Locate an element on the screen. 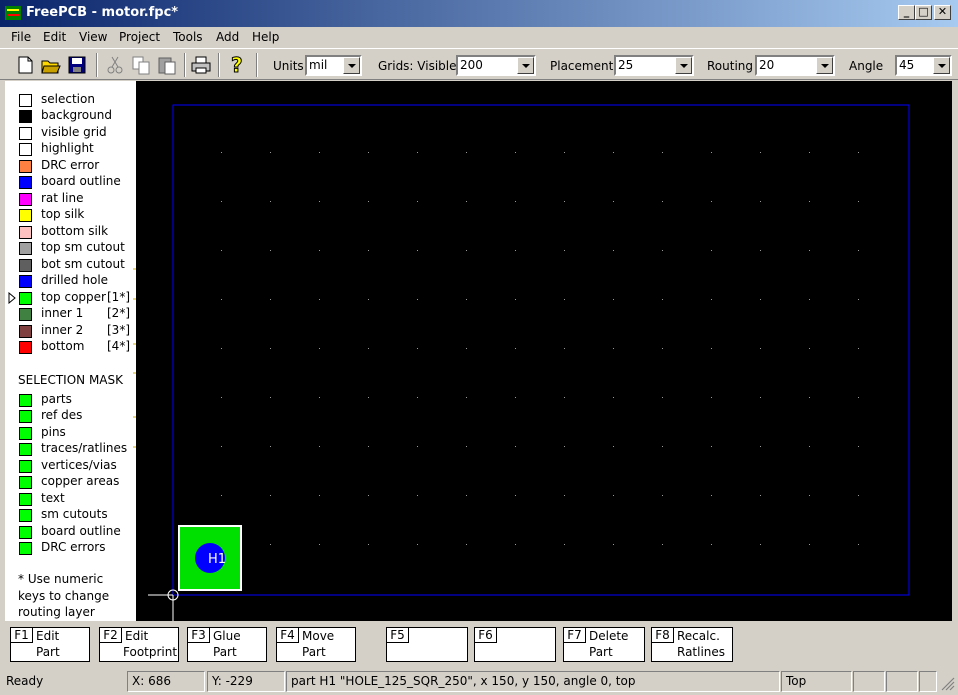 Image resolution: width=958 pixels, height=695 pixels. resize-grip-icon is located at coordinates (947, 683).